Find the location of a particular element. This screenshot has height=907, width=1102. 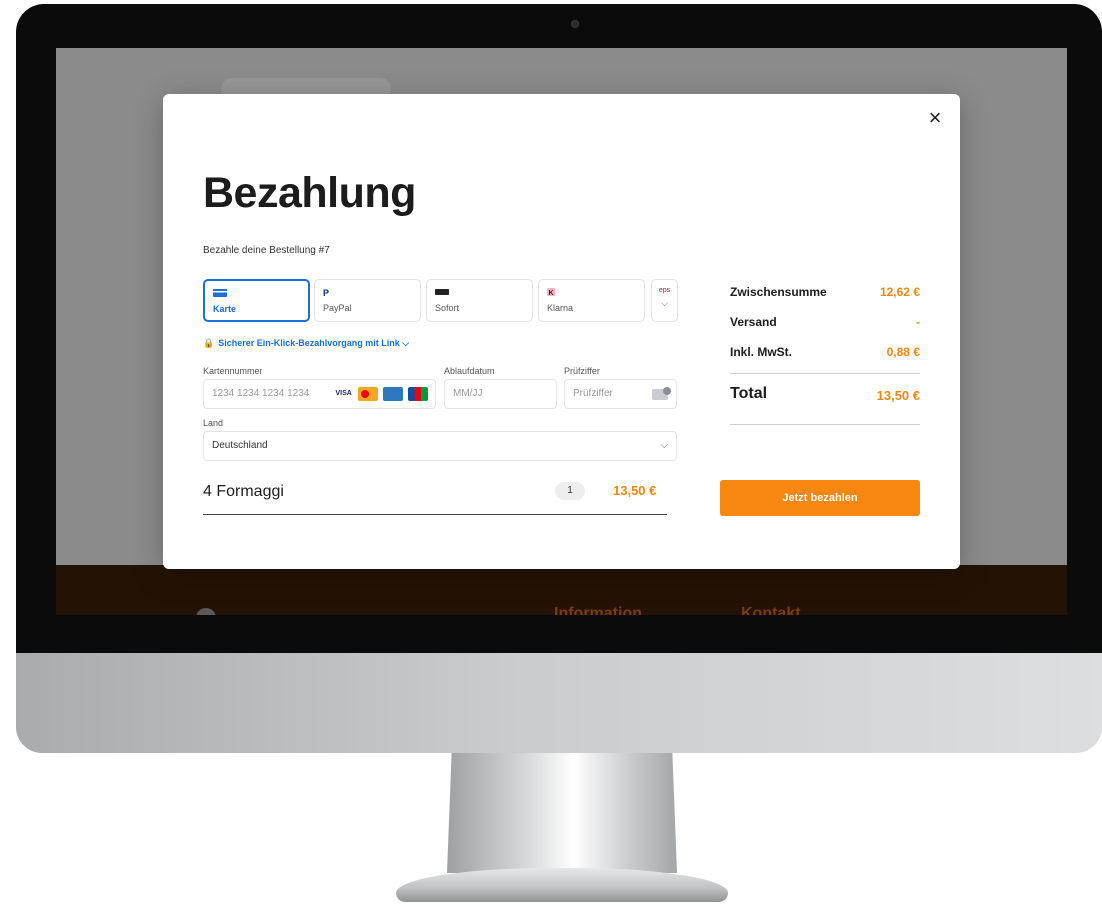

svg-text: K is located at coordinates (551, 293).